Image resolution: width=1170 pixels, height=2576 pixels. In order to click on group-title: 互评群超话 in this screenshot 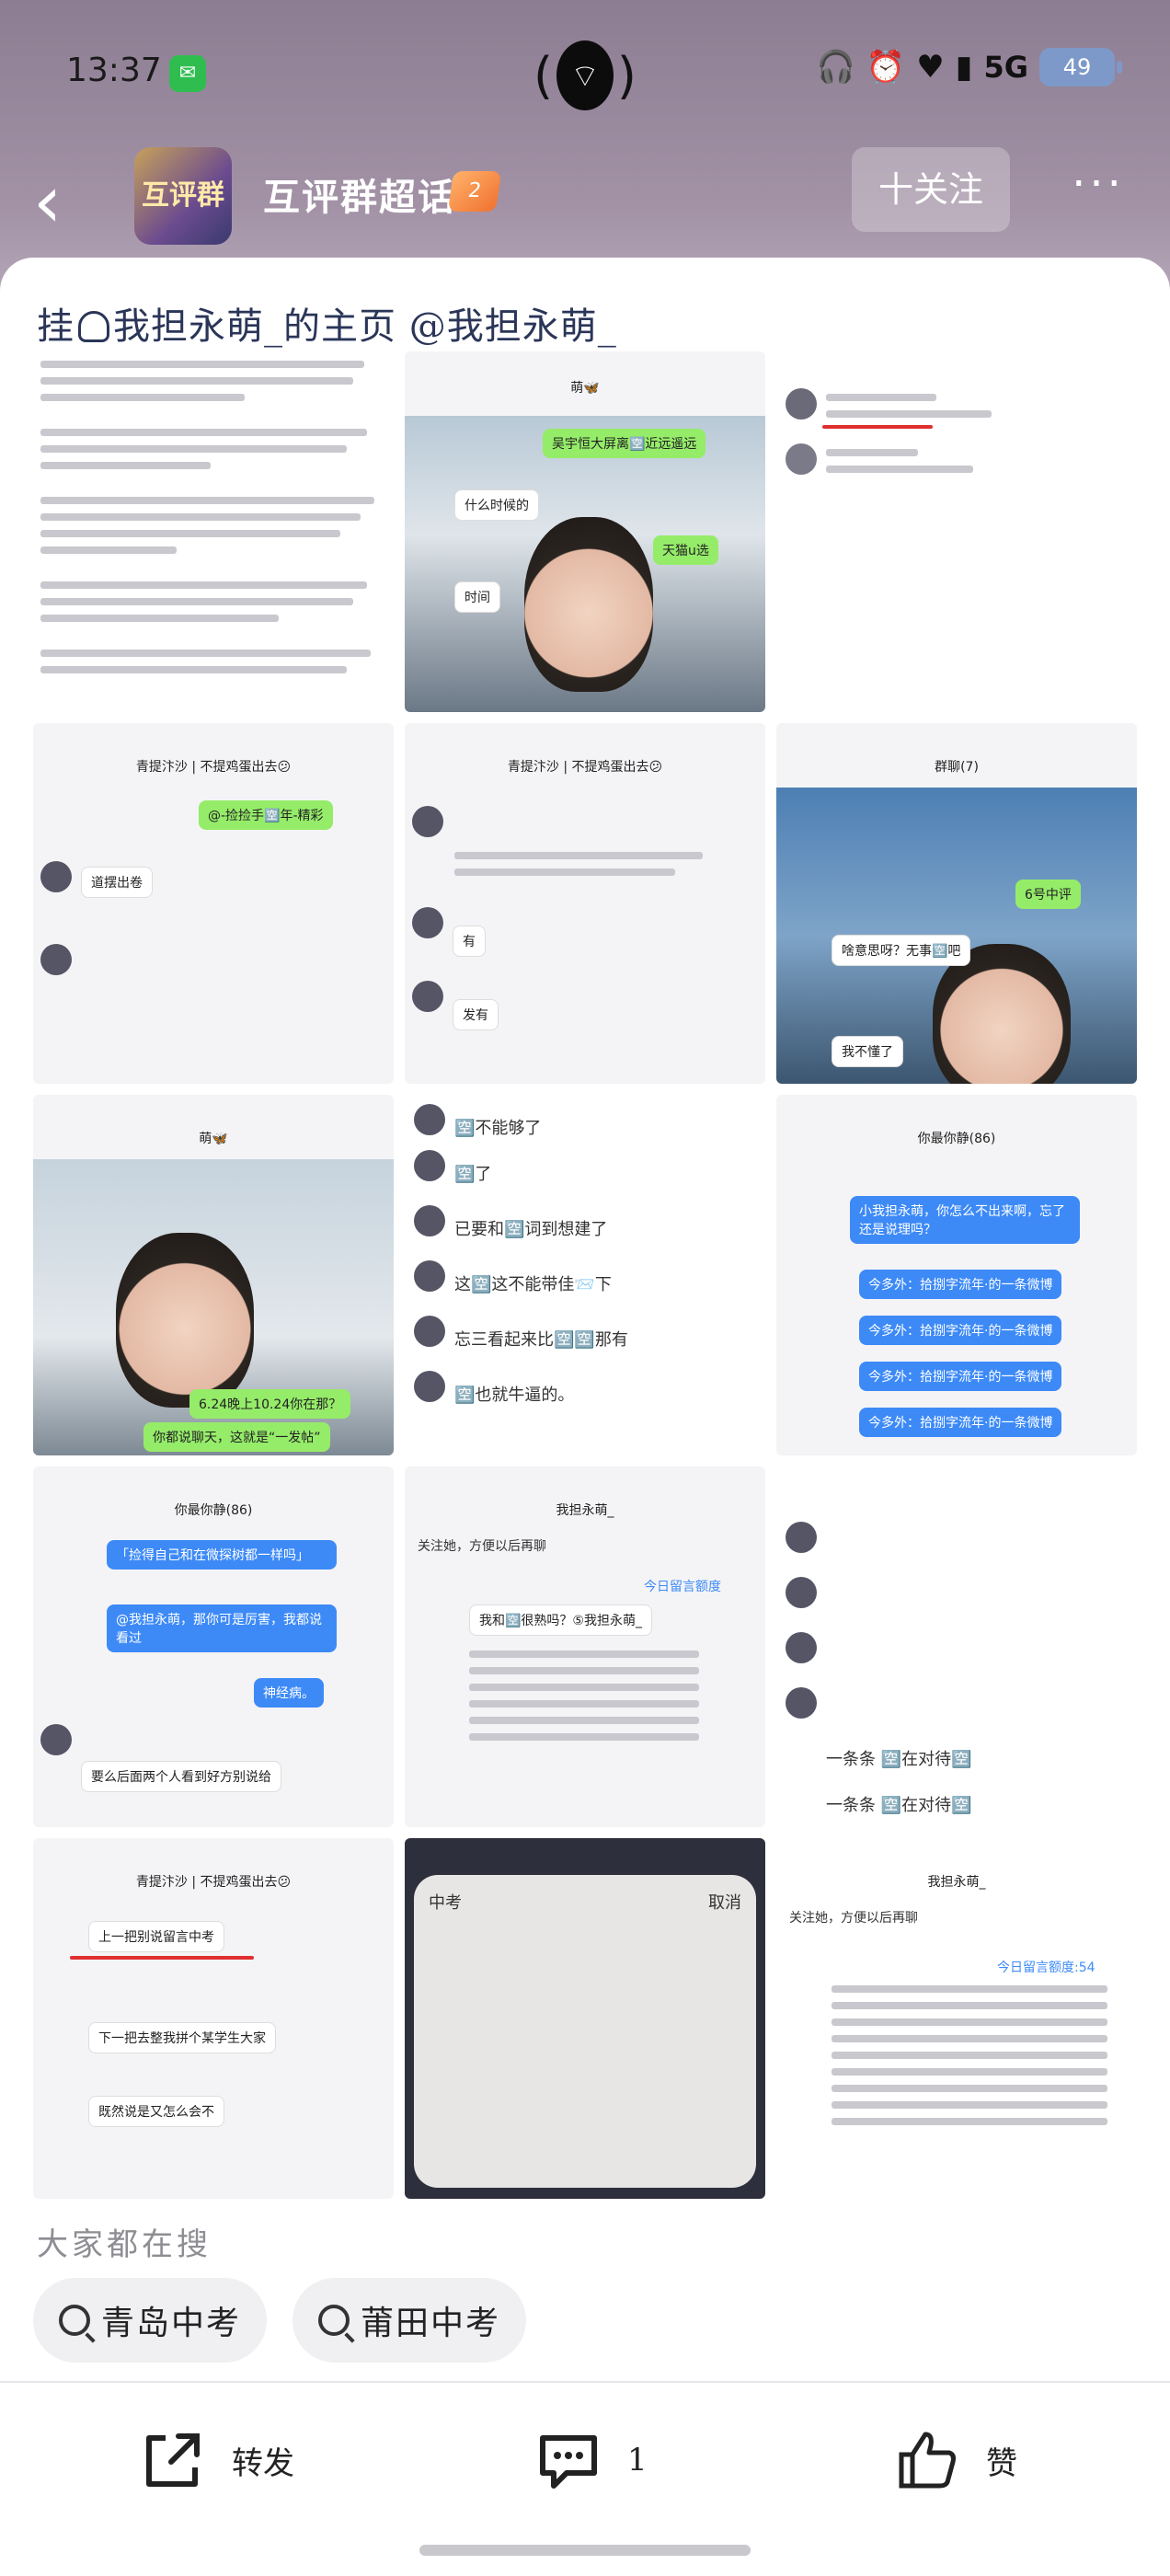, I will do `click(359, 194)`.